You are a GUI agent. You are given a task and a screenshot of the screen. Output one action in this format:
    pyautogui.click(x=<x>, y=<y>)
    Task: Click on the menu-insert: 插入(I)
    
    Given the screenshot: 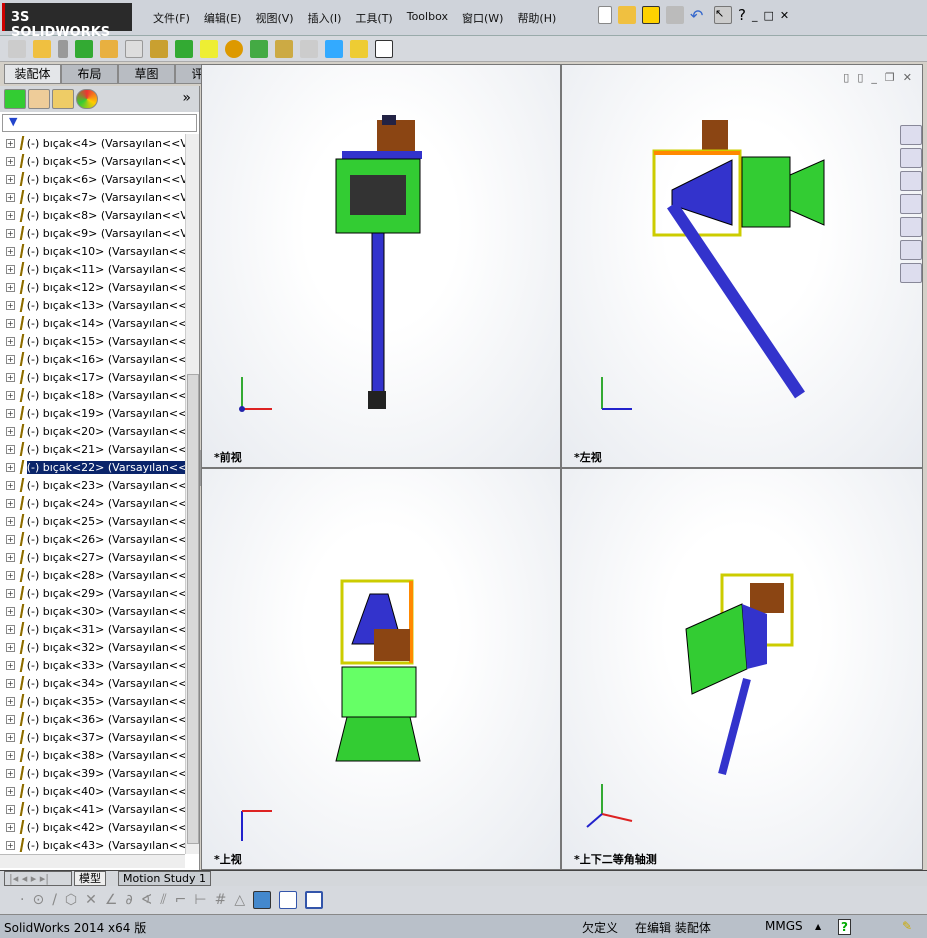 What is the action you would take?
    pyautogui.click(x=325, y=18)
    